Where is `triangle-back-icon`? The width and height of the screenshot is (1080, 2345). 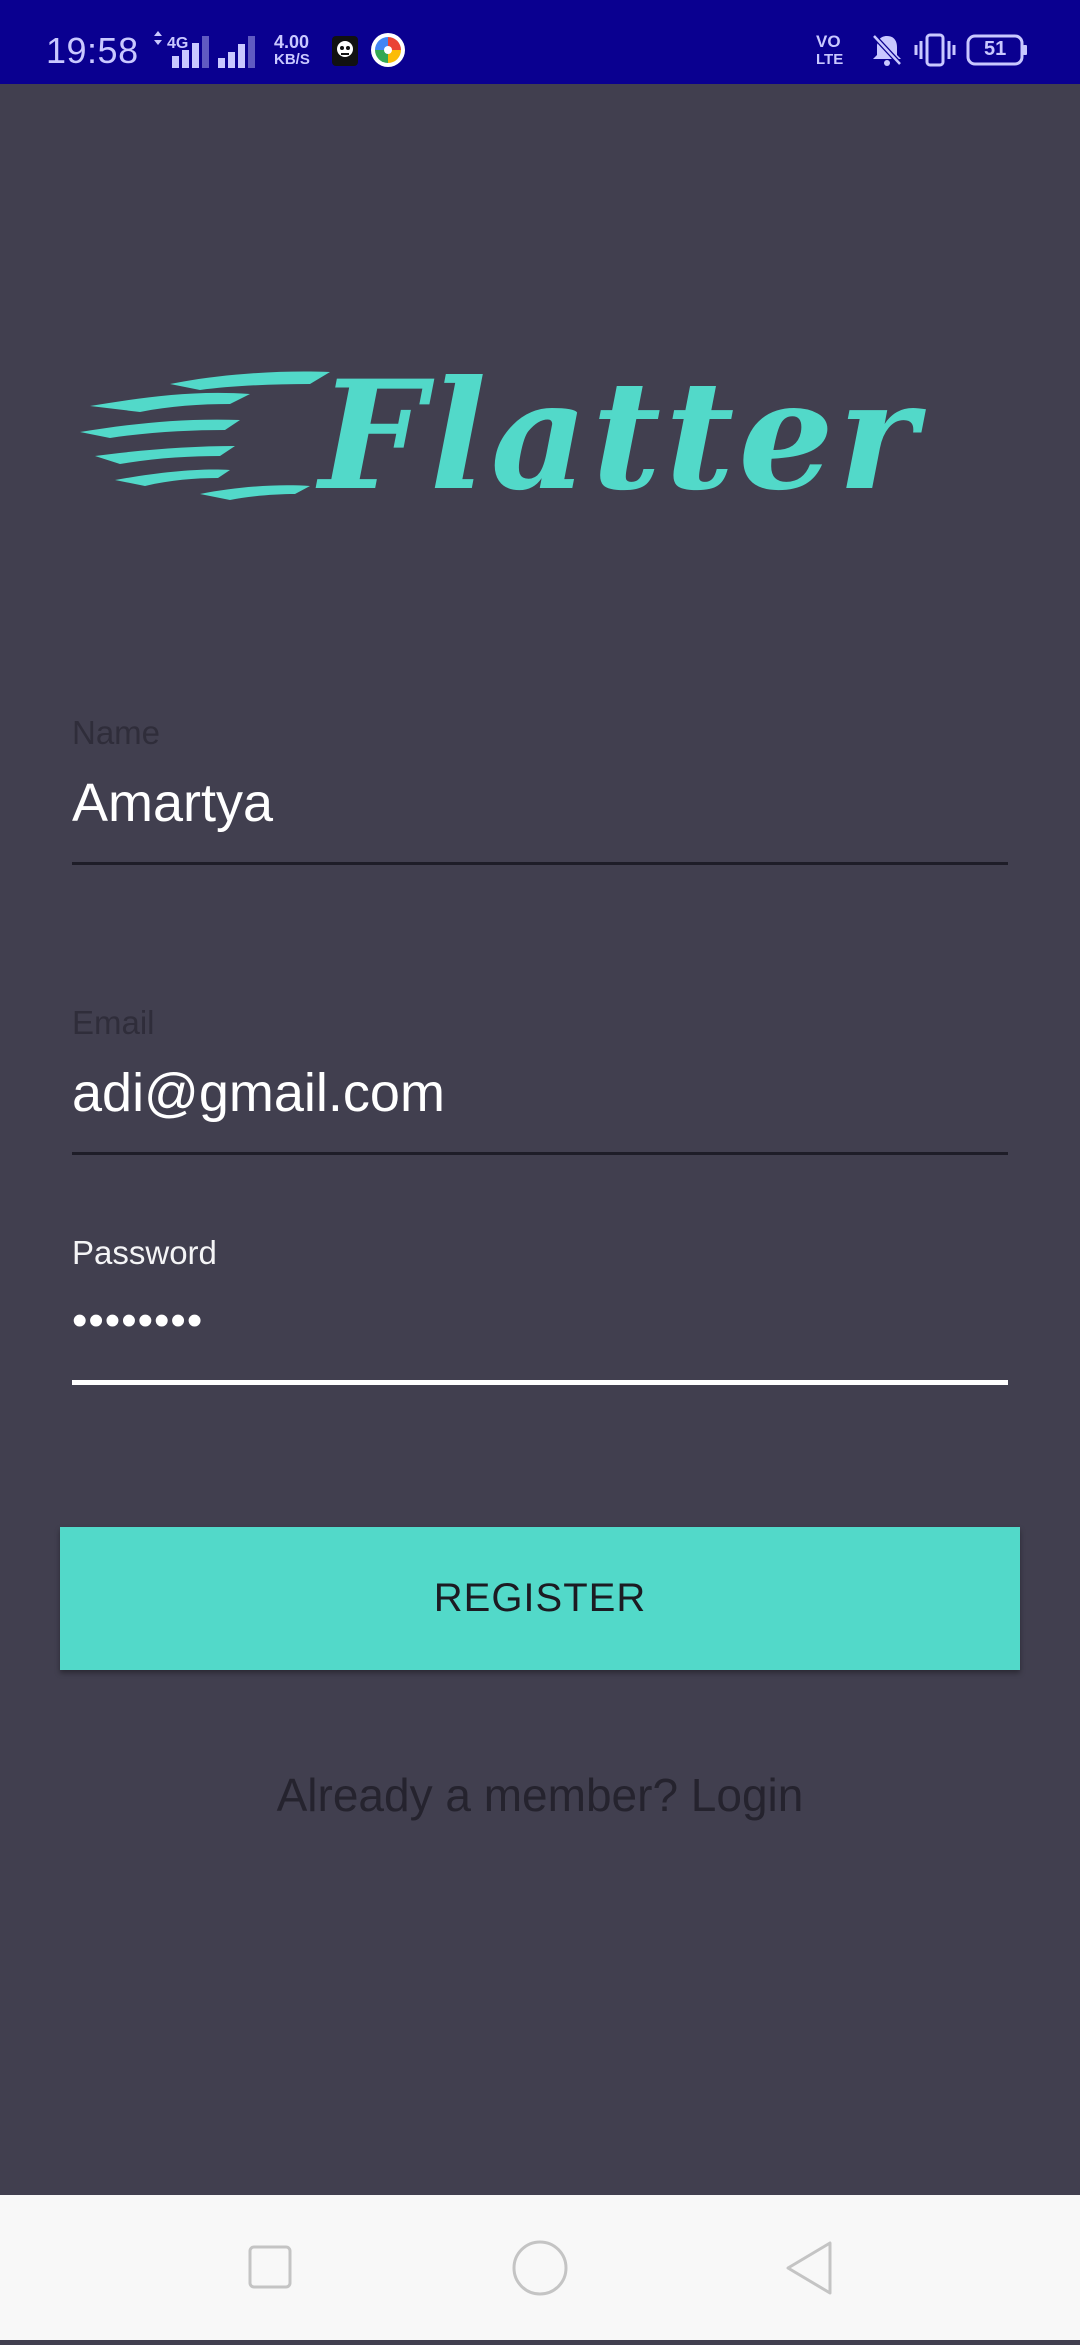 triangle-back-icon is located at coordinates (809, 2268).